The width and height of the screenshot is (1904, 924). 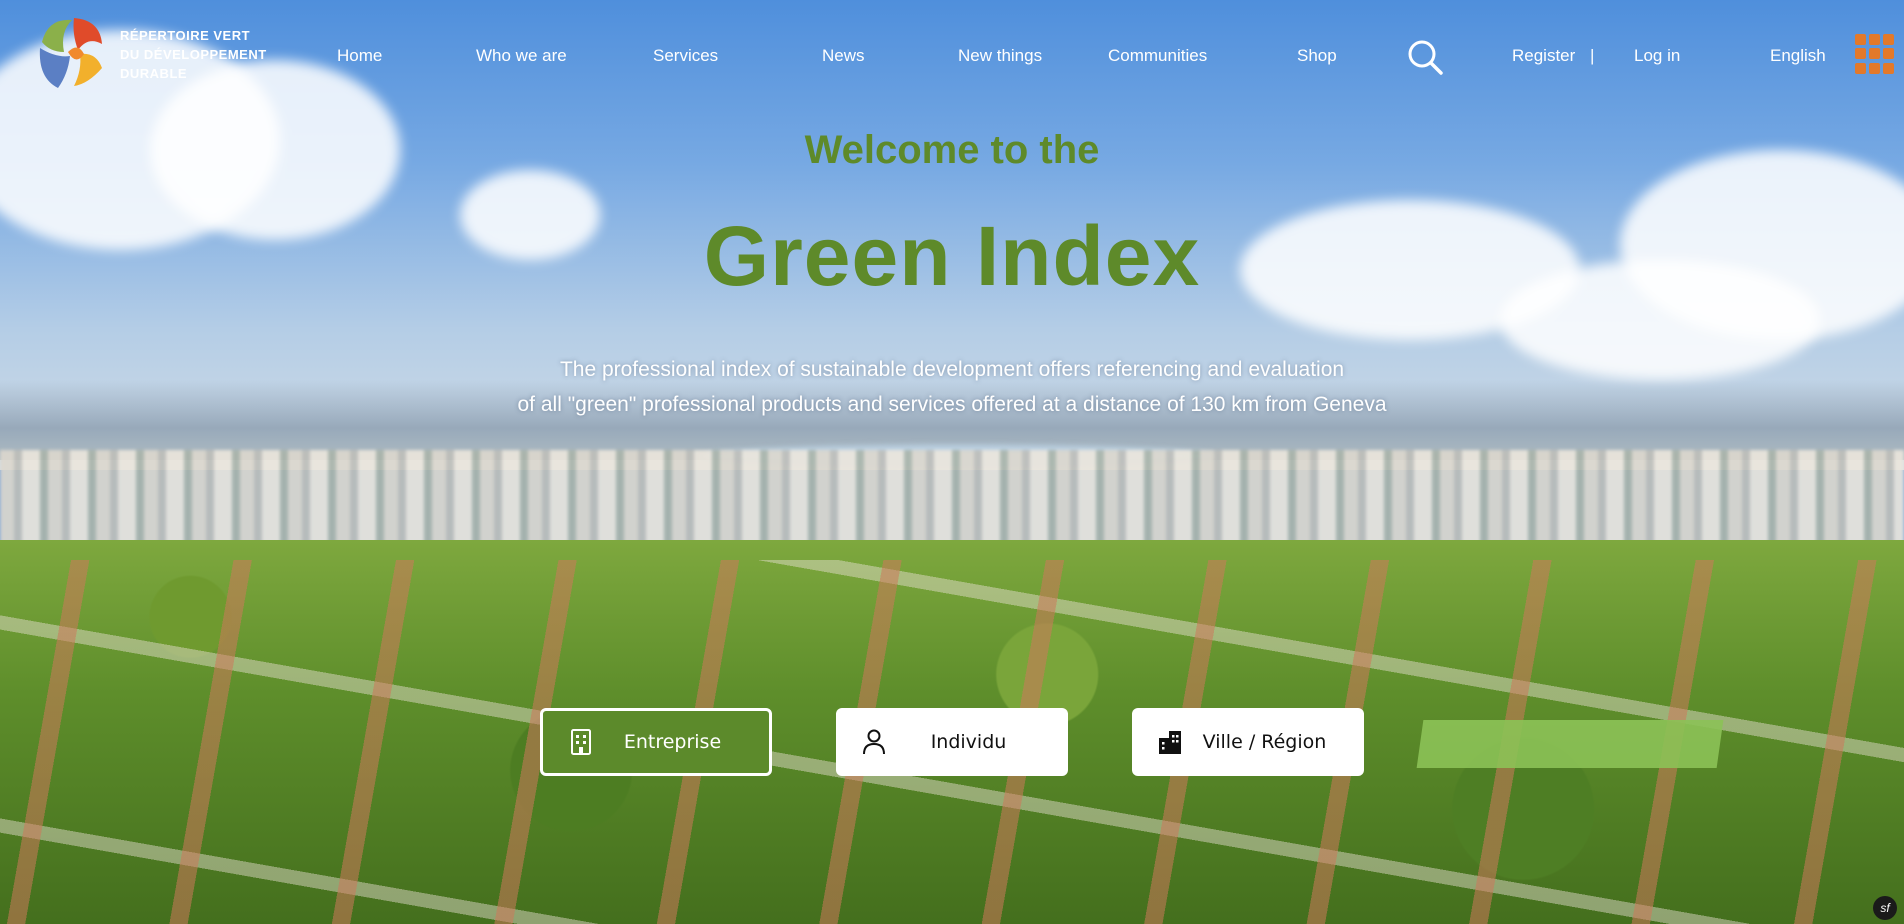 What do you see at coordinates (1170, 742) in the screenshot?
I see `city-icon` at bounding box center [1170, 742].